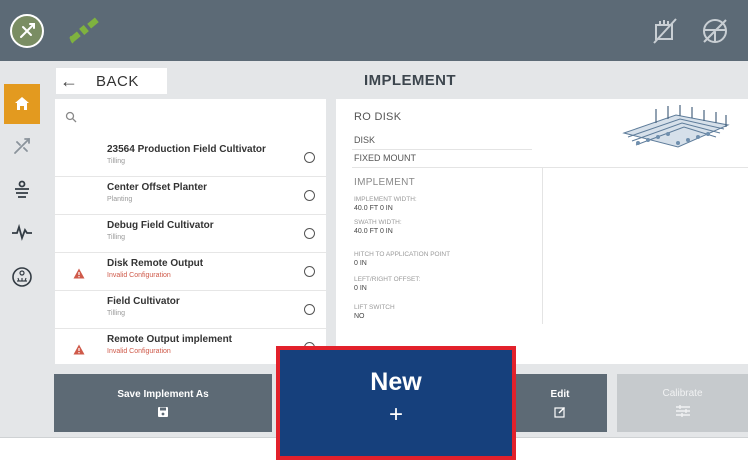 The height and width of the screenshot is (460, 748). I want to click on steering-wheel-icon, so click(715, 31).